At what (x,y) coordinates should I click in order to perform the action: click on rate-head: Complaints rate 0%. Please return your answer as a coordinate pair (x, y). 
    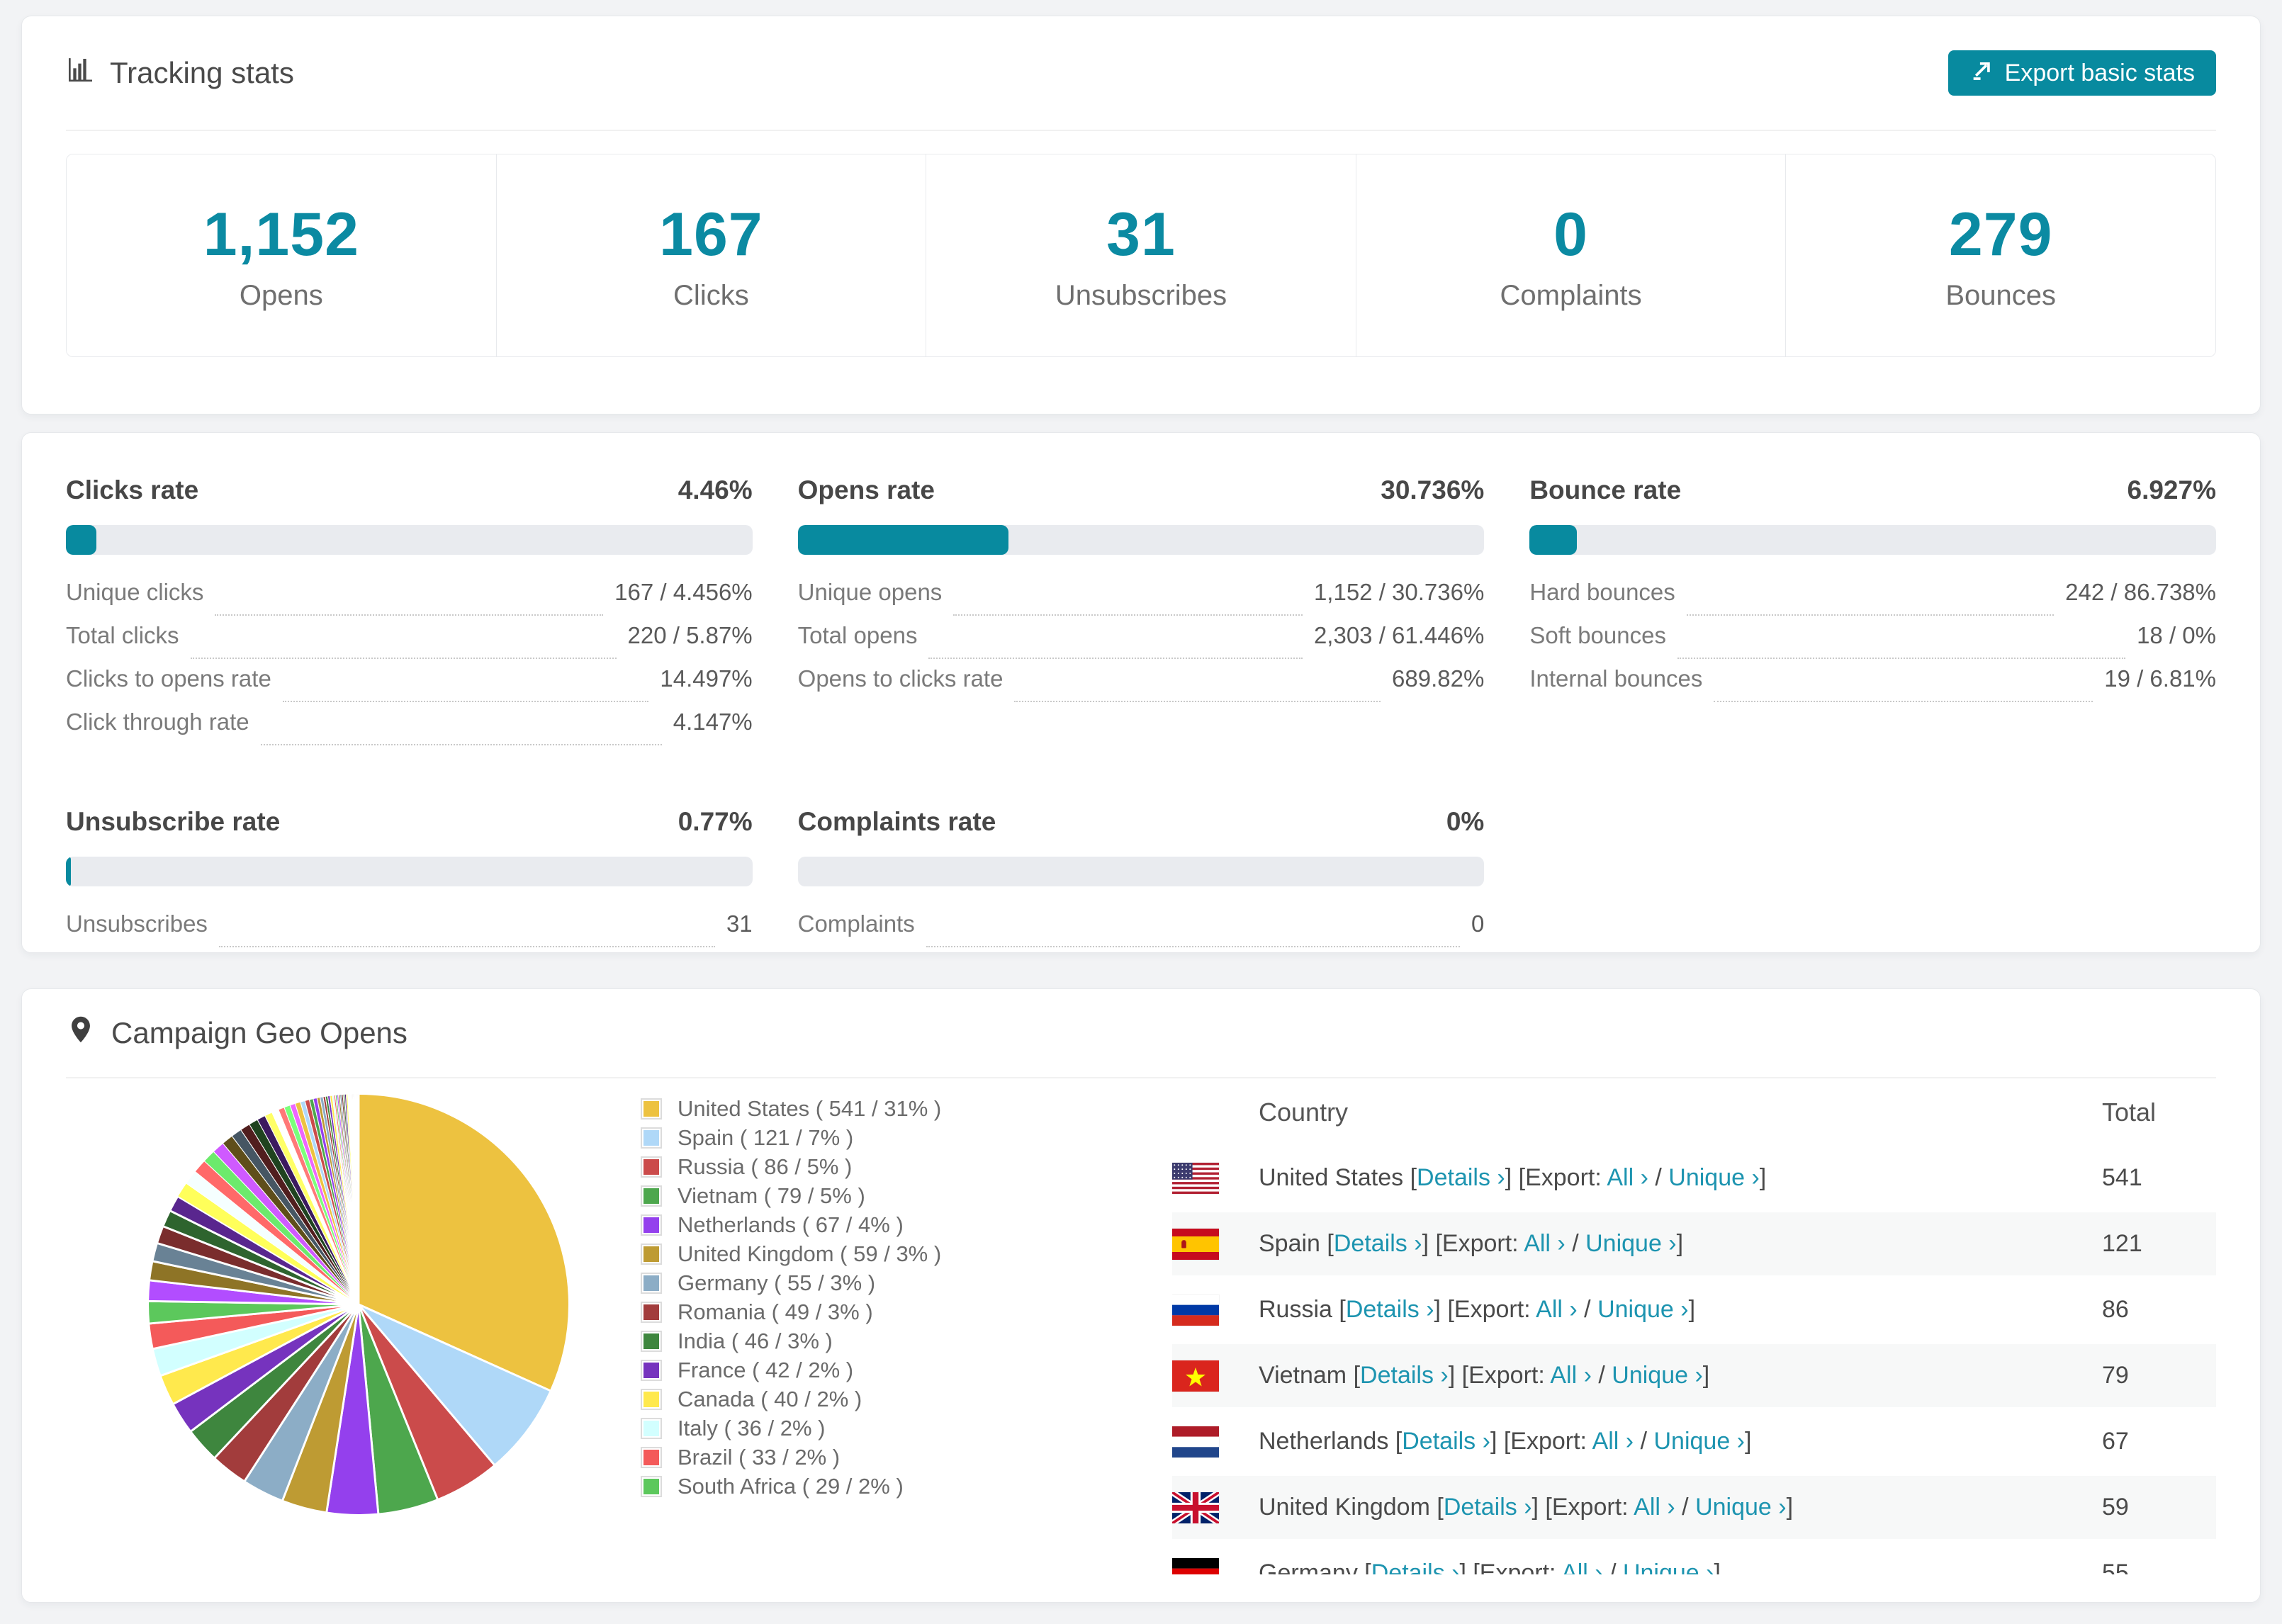
    Looking at the image, I should click on (1142, 822).